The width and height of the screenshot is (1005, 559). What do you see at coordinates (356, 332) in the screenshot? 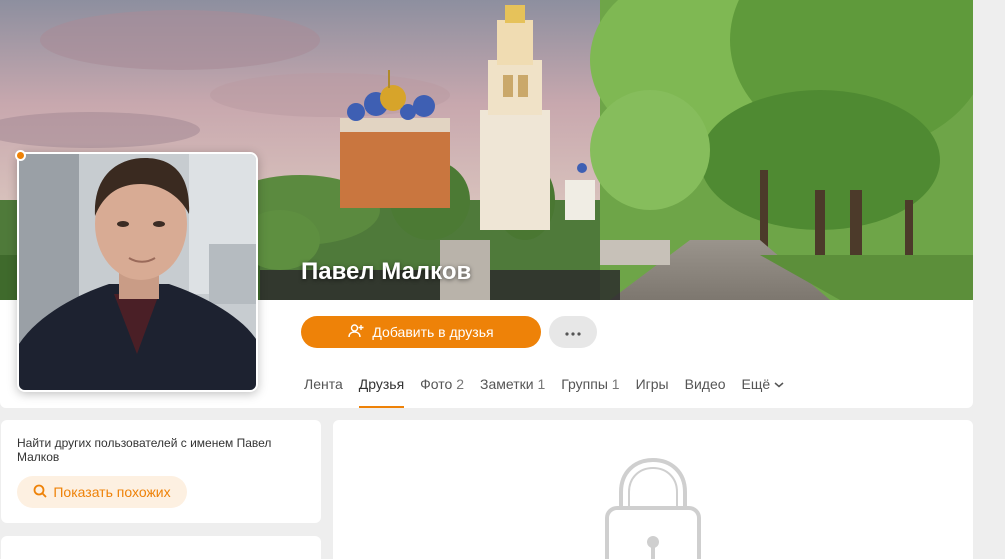
I see `add-user-icon` at bounding box center [356, 332].